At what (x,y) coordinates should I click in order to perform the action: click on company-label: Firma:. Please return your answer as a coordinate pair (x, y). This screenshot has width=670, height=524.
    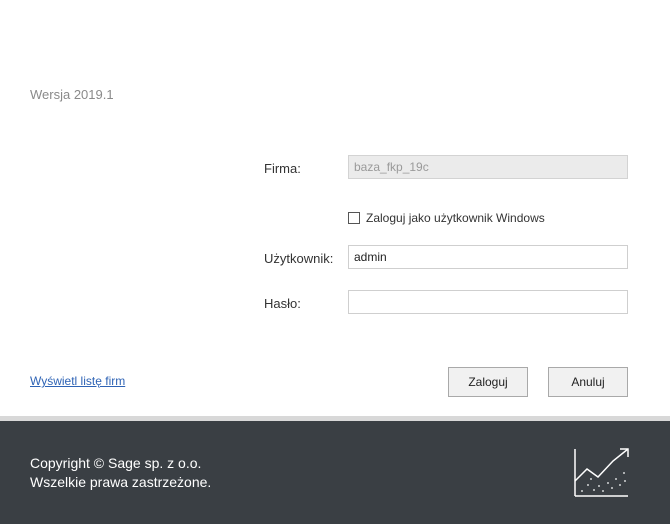
    Looking at the image, I should click on (282, 168).